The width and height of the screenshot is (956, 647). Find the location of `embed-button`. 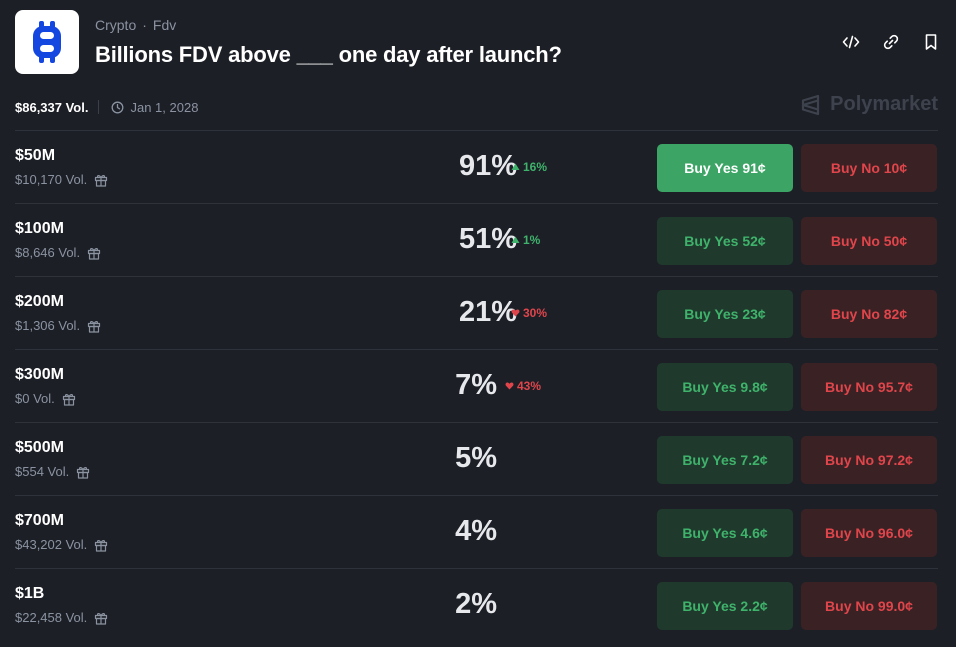

embed-button is located at coordinates (851, 42).